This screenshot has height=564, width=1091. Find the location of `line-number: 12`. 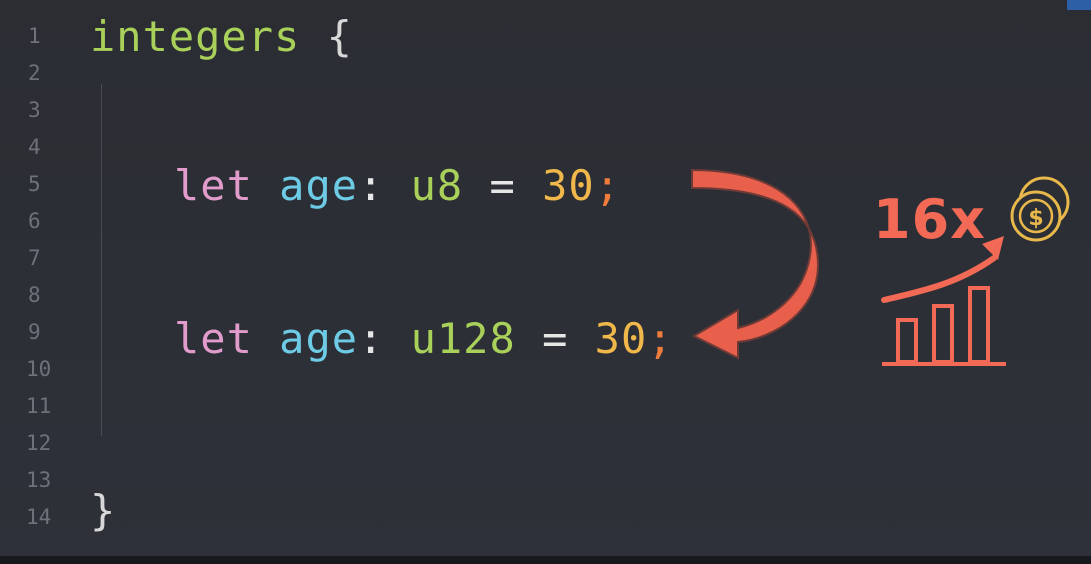

line-number: 12 is located at coordinates (39, 443).